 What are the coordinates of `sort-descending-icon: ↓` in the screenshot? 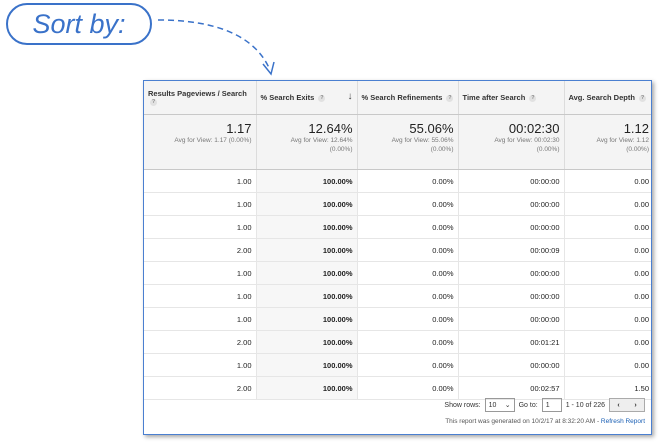 It's located at (350, 96).